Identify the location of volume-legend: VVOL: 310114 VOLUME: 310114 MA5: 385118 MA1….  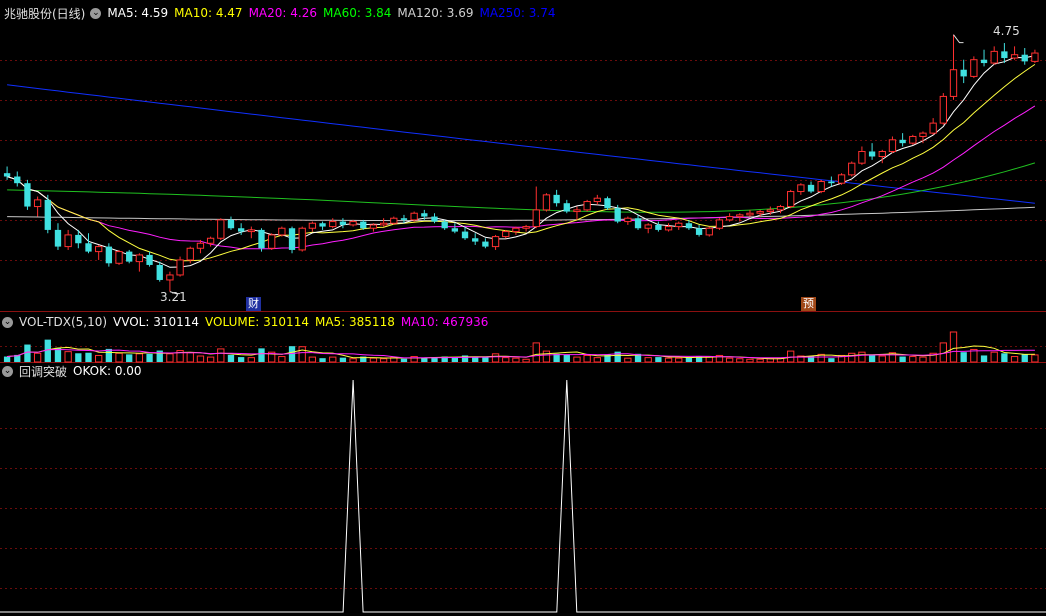
(303, 322).